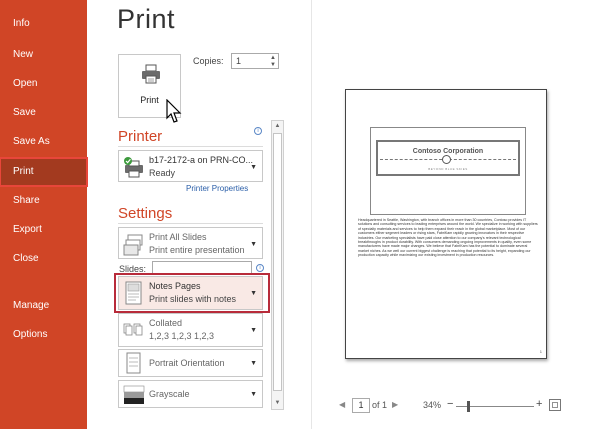 This screenshot has width=592, height=429. What do you see at coordinates (43, 201) in the screenshot?
I see `nav-share: Share` at bounding box center [43, 201].